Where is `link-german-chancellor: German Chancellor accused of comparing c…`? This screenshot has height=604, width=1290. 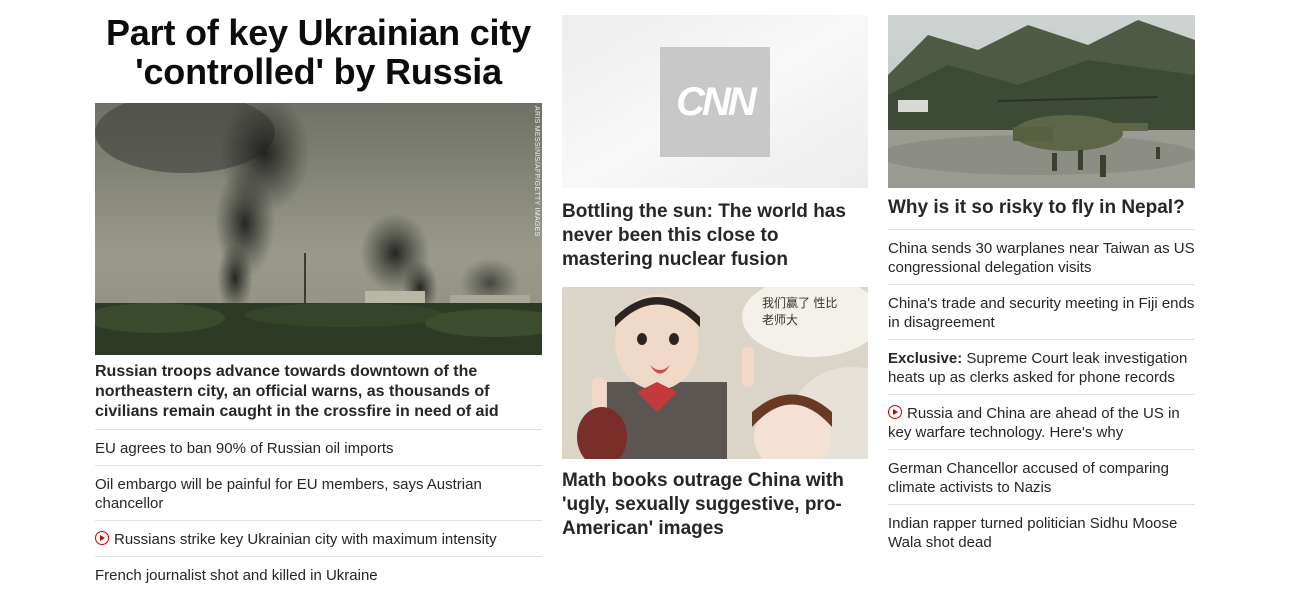 link-german-chancellor: German Chancellor accused of comparing c… is located at coordinates (1041, 478).